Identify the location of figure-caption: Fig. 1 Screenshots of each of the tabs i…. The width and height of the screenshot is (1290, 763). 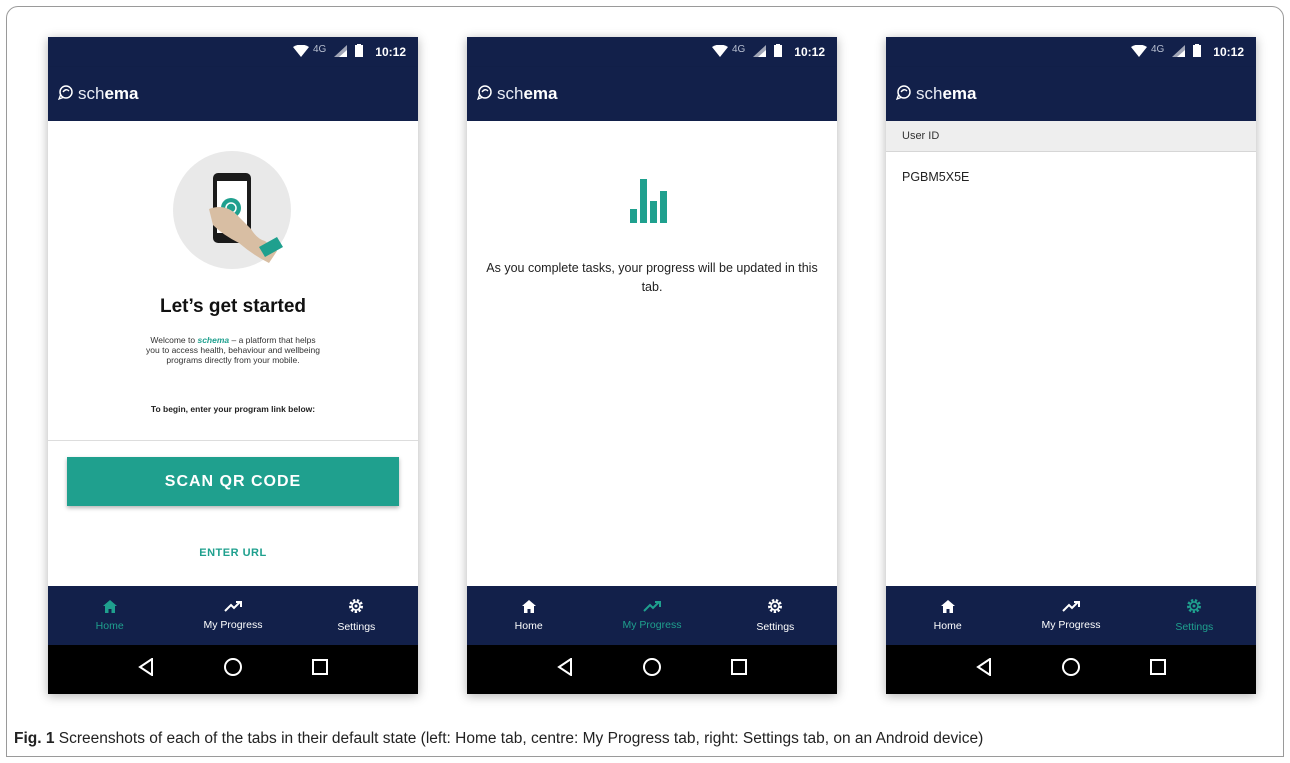
(499, 738).